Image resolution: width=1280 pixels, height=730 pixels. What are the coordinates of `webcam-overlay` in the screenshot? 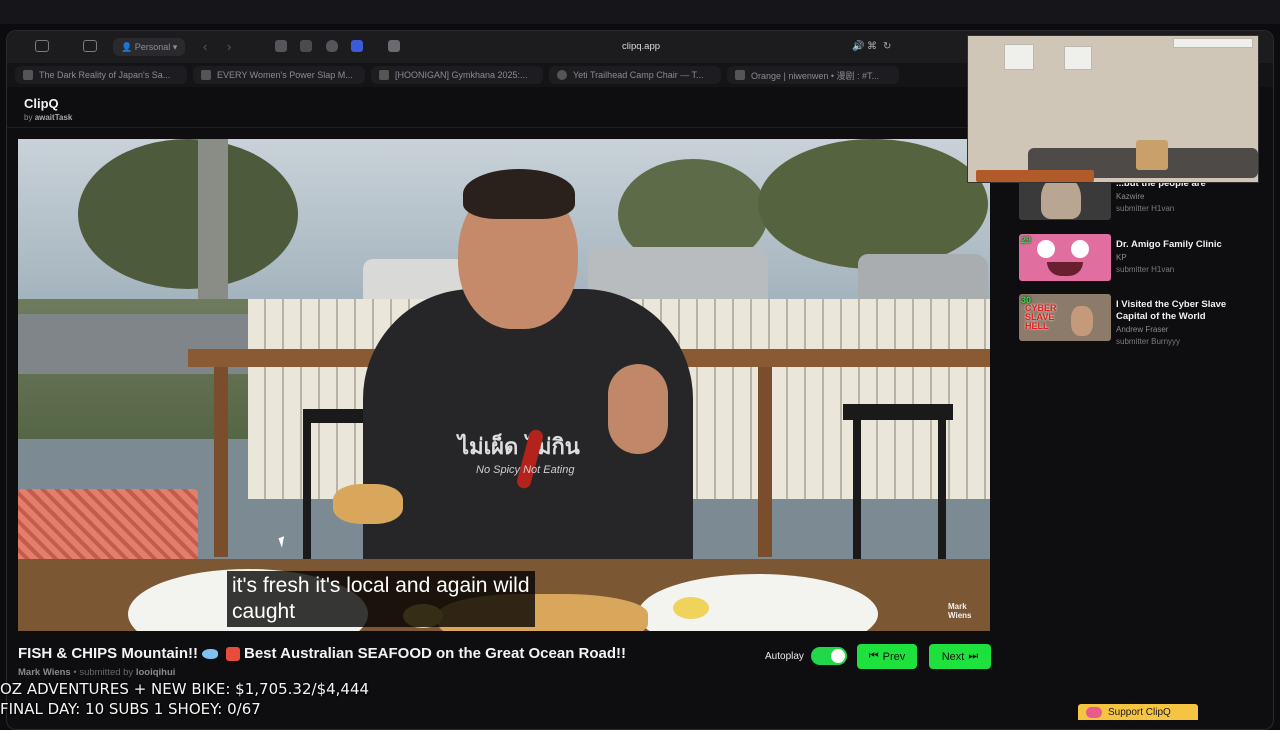 It's located at (1113, 109).